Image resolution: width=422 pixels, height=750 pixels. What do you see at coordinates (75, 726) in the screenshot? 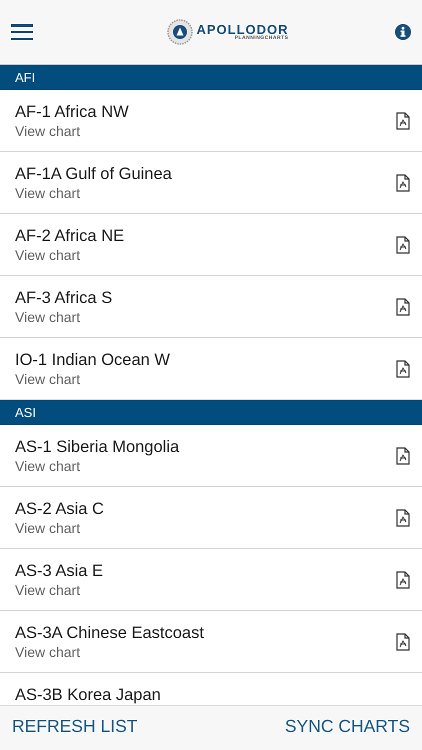
I see `footer-button: REFRESH LIST` at bounding box center [75, 726].